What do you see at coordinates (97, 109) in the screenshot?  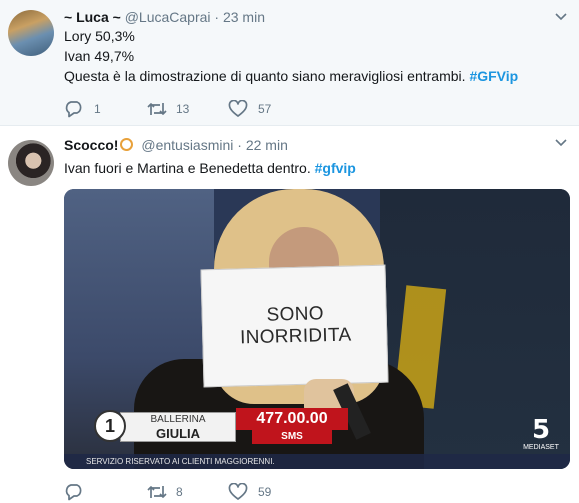 I see `reply-count: 1` at bounding box center [97, 109].